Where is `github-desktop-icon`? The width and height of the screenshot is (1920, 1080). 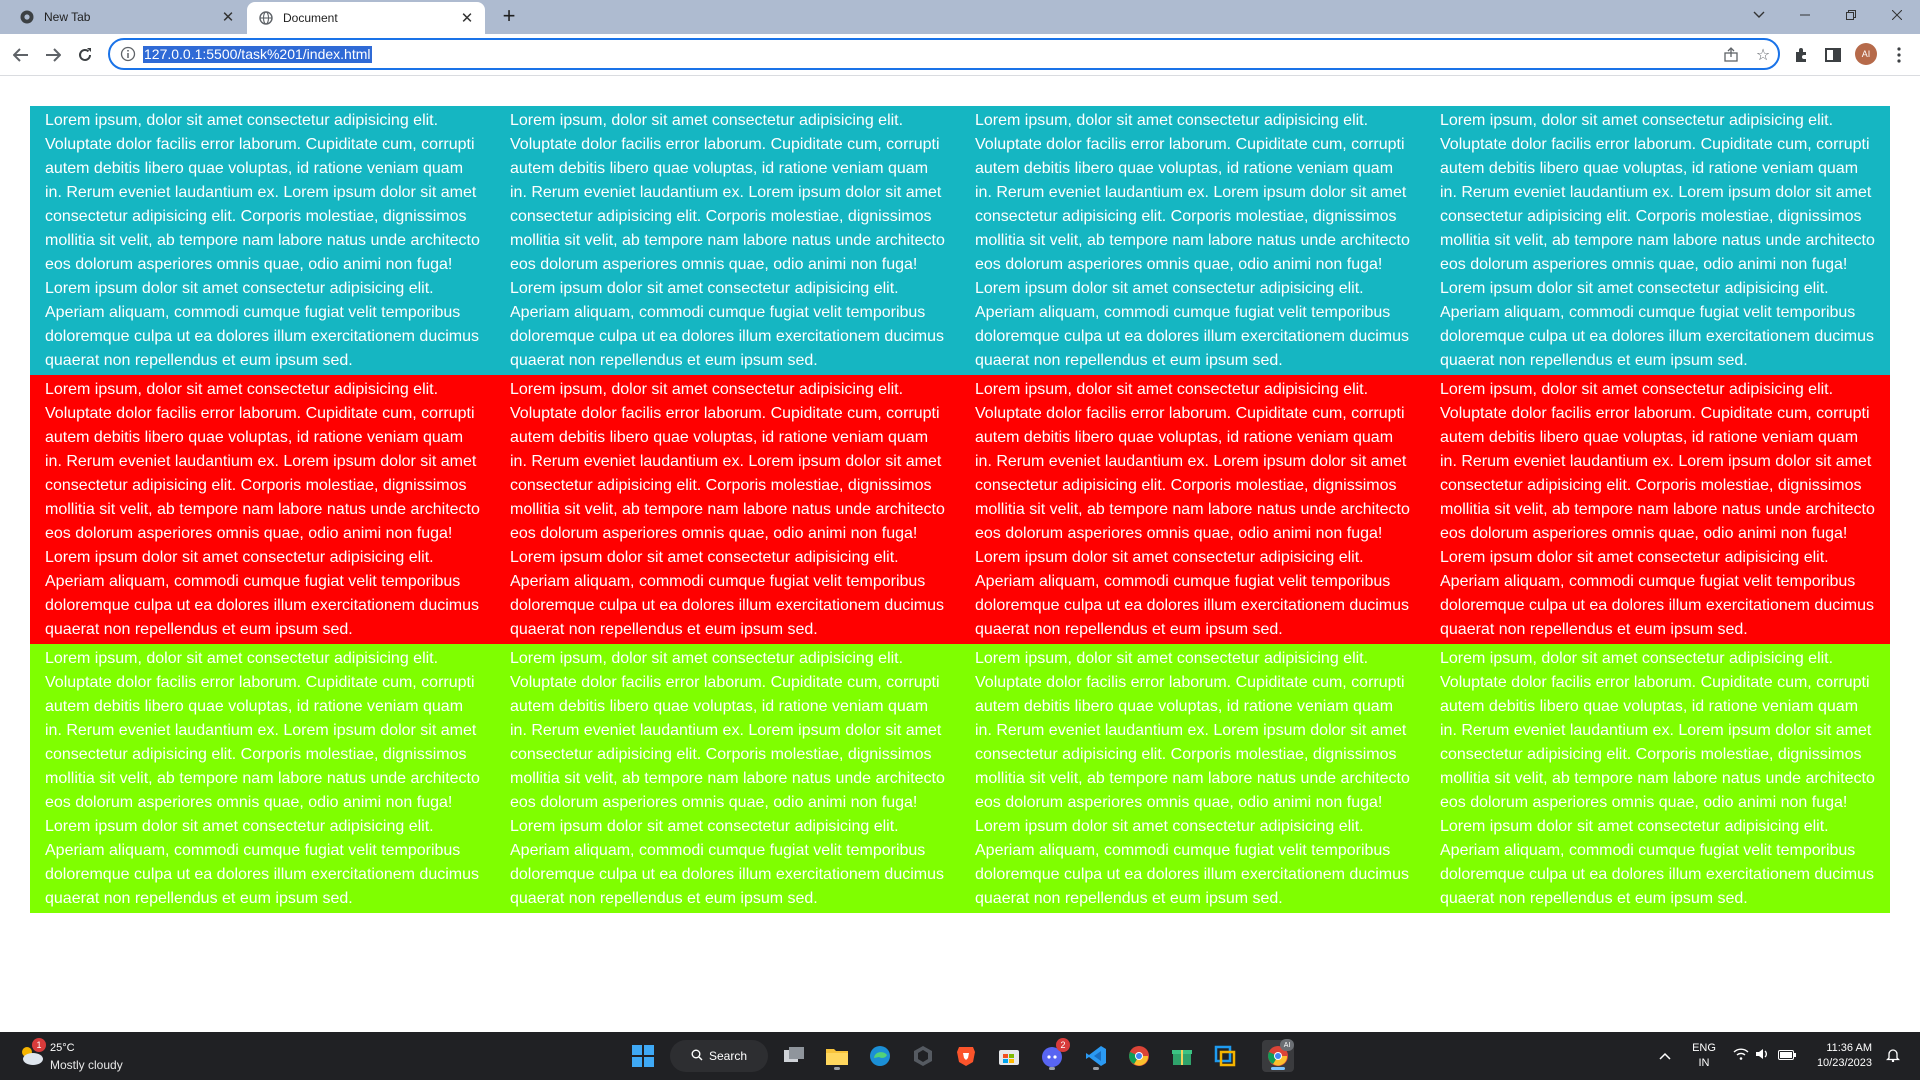 github-desktop-icon is located at coordinates (923, 1056).